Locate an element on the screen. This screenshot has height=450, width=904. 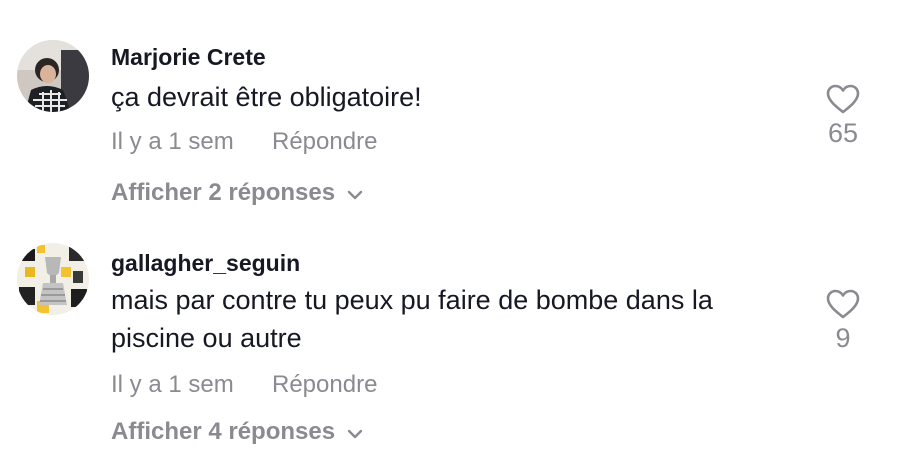
view-replies-label: Afficher 4 réponses is located at coordinates (223, 431).